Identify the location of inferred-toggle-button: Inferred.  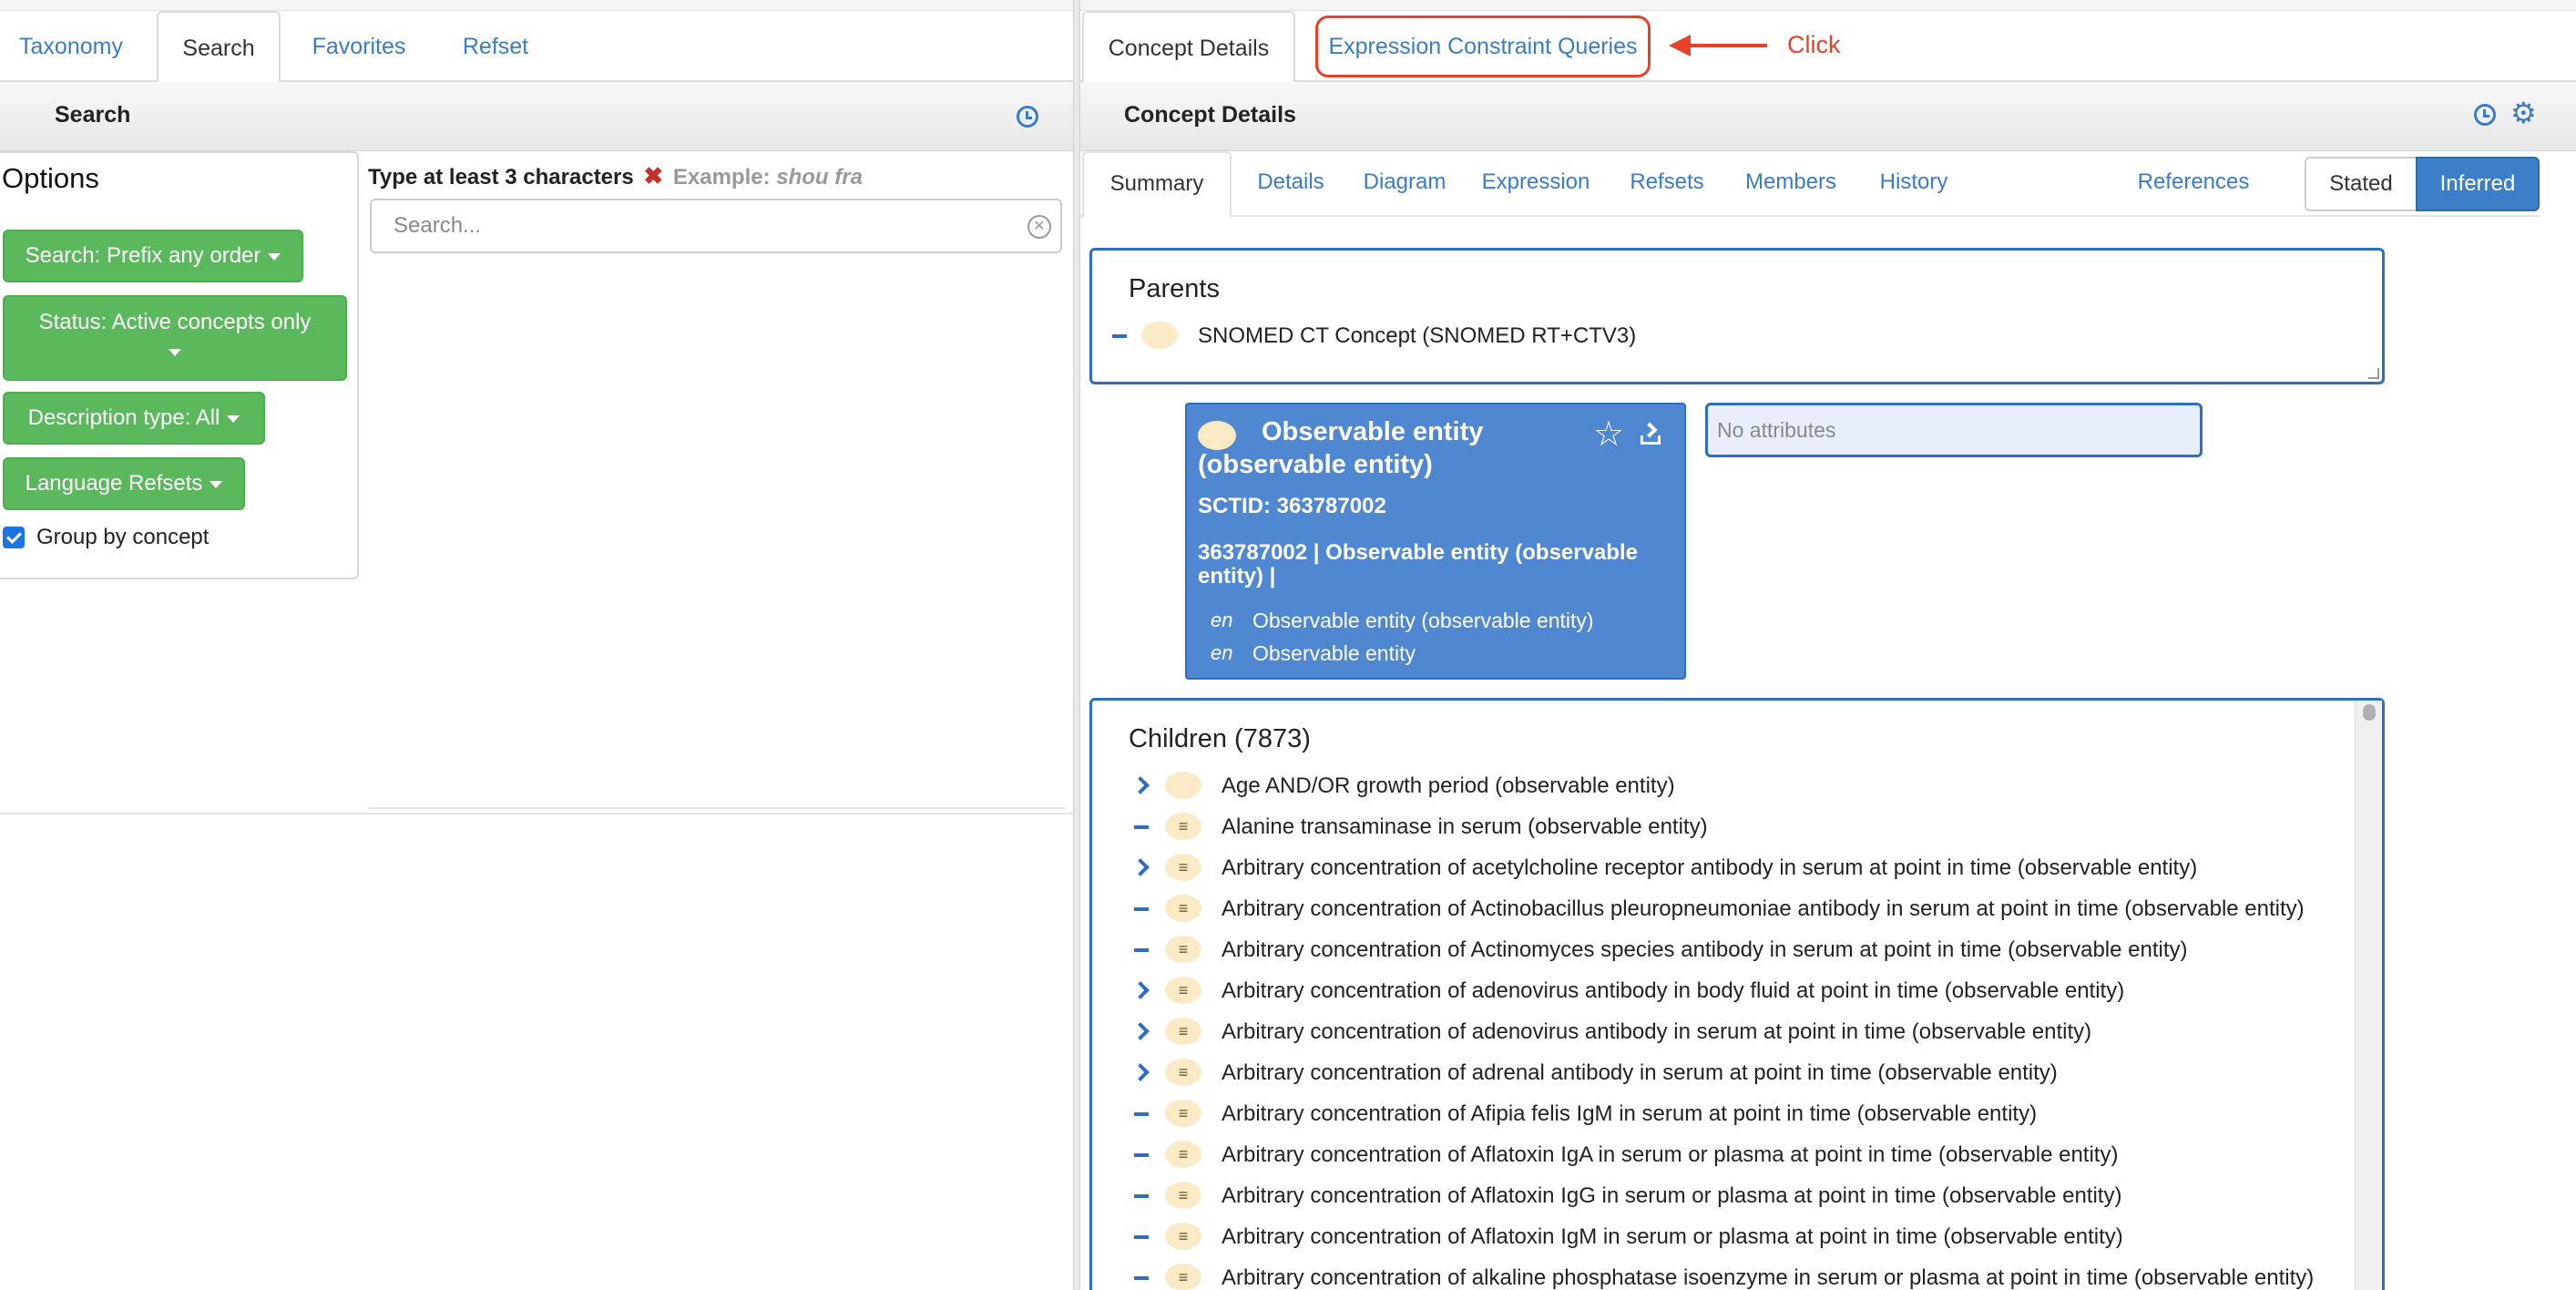
(2478, 184).